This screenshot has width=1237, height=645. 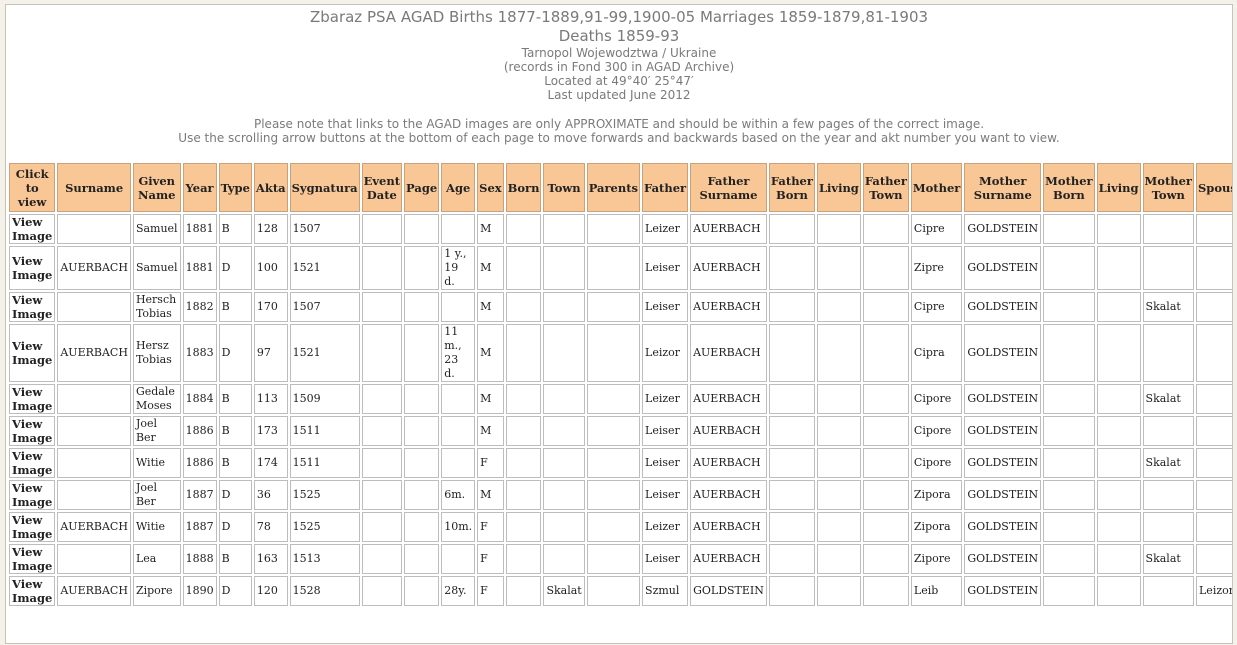 What do you see at coordinates (199, 495) in the screenshot?
I see `table-cell: 1887` at bounding box center [199, 495].